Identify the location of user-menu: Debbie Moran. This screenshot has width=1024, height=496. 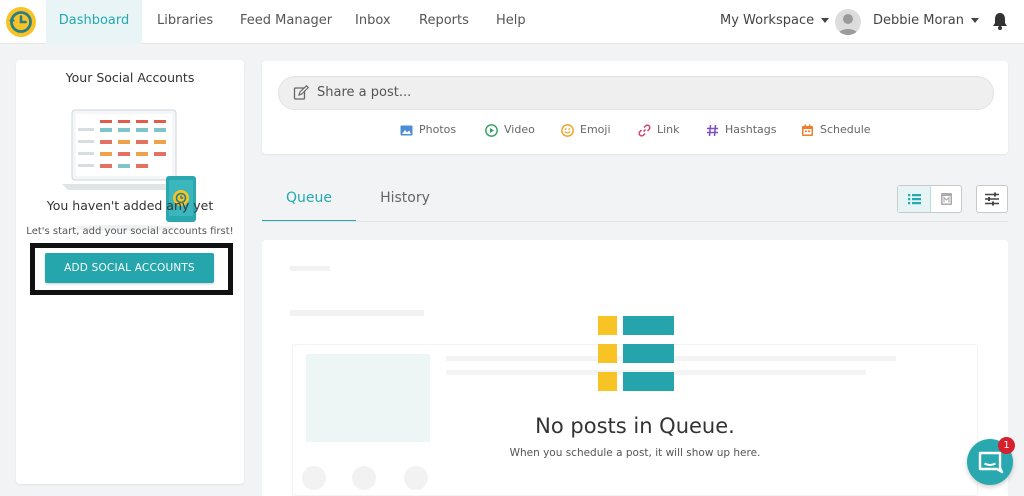
(926, 22).